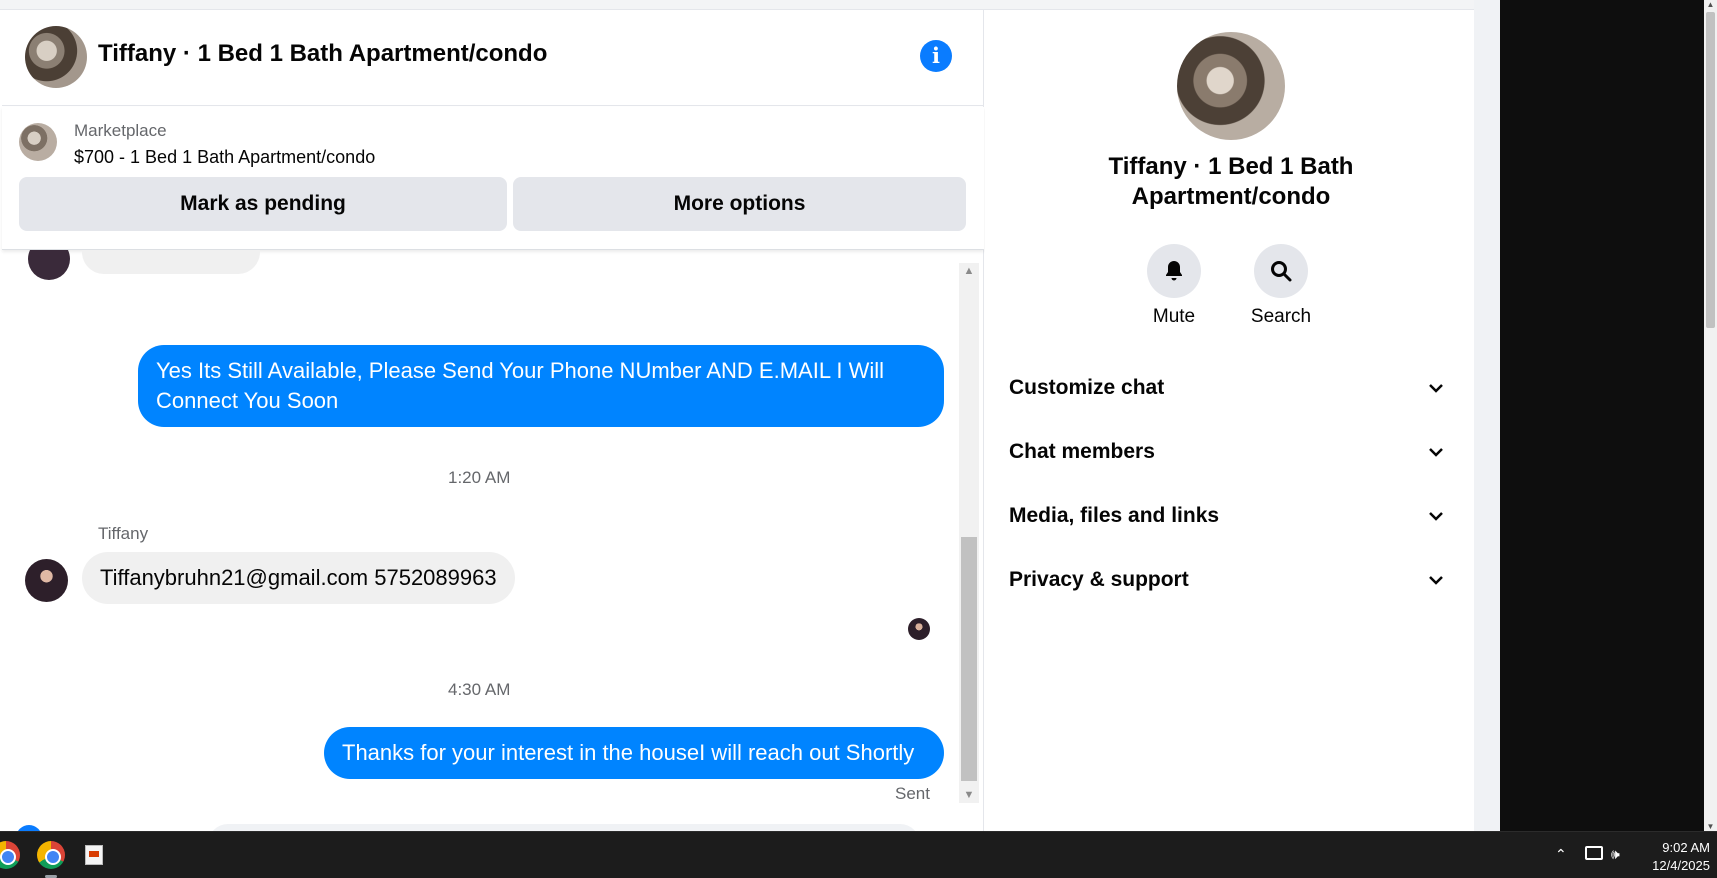 The width and height of the screenshot is (1717, 878). What do you see at coordinates (1561, 854) in the screenshot?
I see `chevron-up-icon: ⌃` at bounding box center [1561, 854].